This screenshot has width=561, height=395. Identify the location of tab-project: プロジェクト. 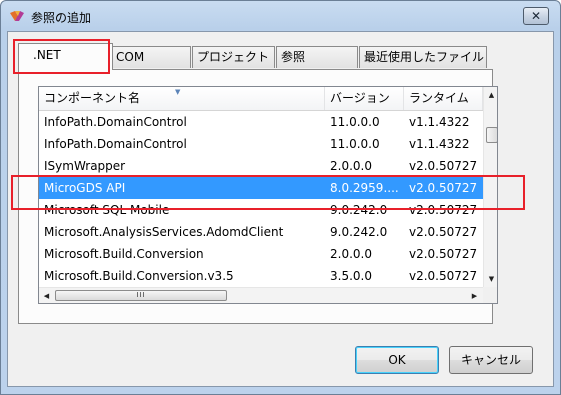
(233, 57).